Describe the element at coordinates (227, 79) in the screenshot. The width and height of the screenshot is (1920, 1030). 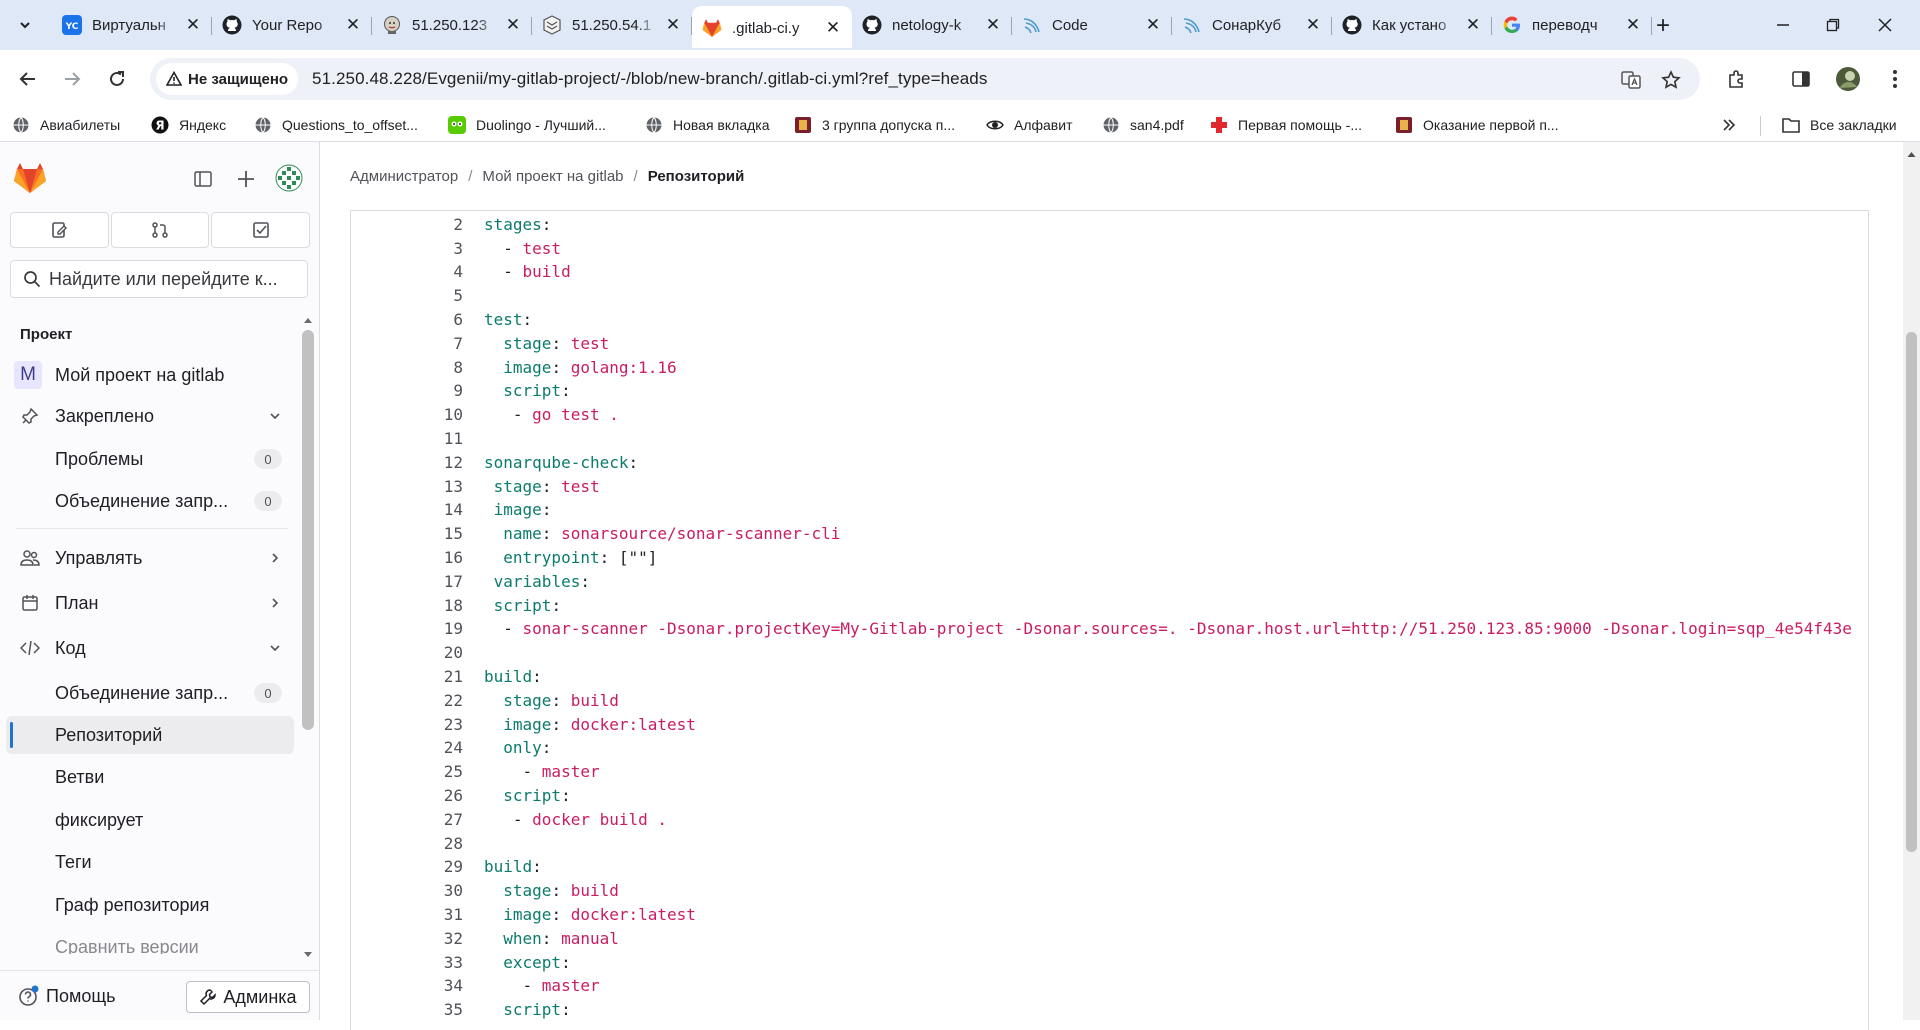
I see `security-chip: Не защищено` at that location.